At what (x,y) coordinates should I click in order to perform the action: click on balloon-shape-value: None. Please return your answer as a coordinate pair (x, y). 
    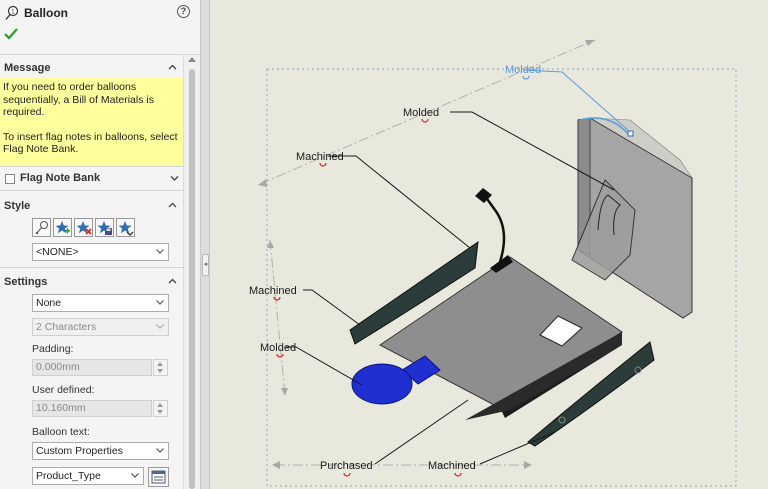
    Looking at the image, I should click on (49, 303).